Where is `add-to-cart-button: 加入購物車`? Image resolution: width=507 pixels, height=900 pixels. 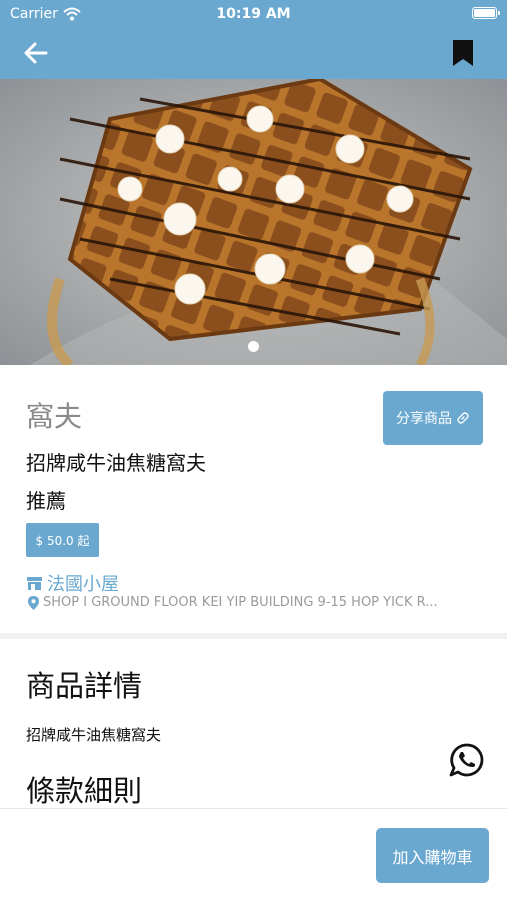
add-to-cart-button: 加入購物車 is located at coordinates (432, 855).